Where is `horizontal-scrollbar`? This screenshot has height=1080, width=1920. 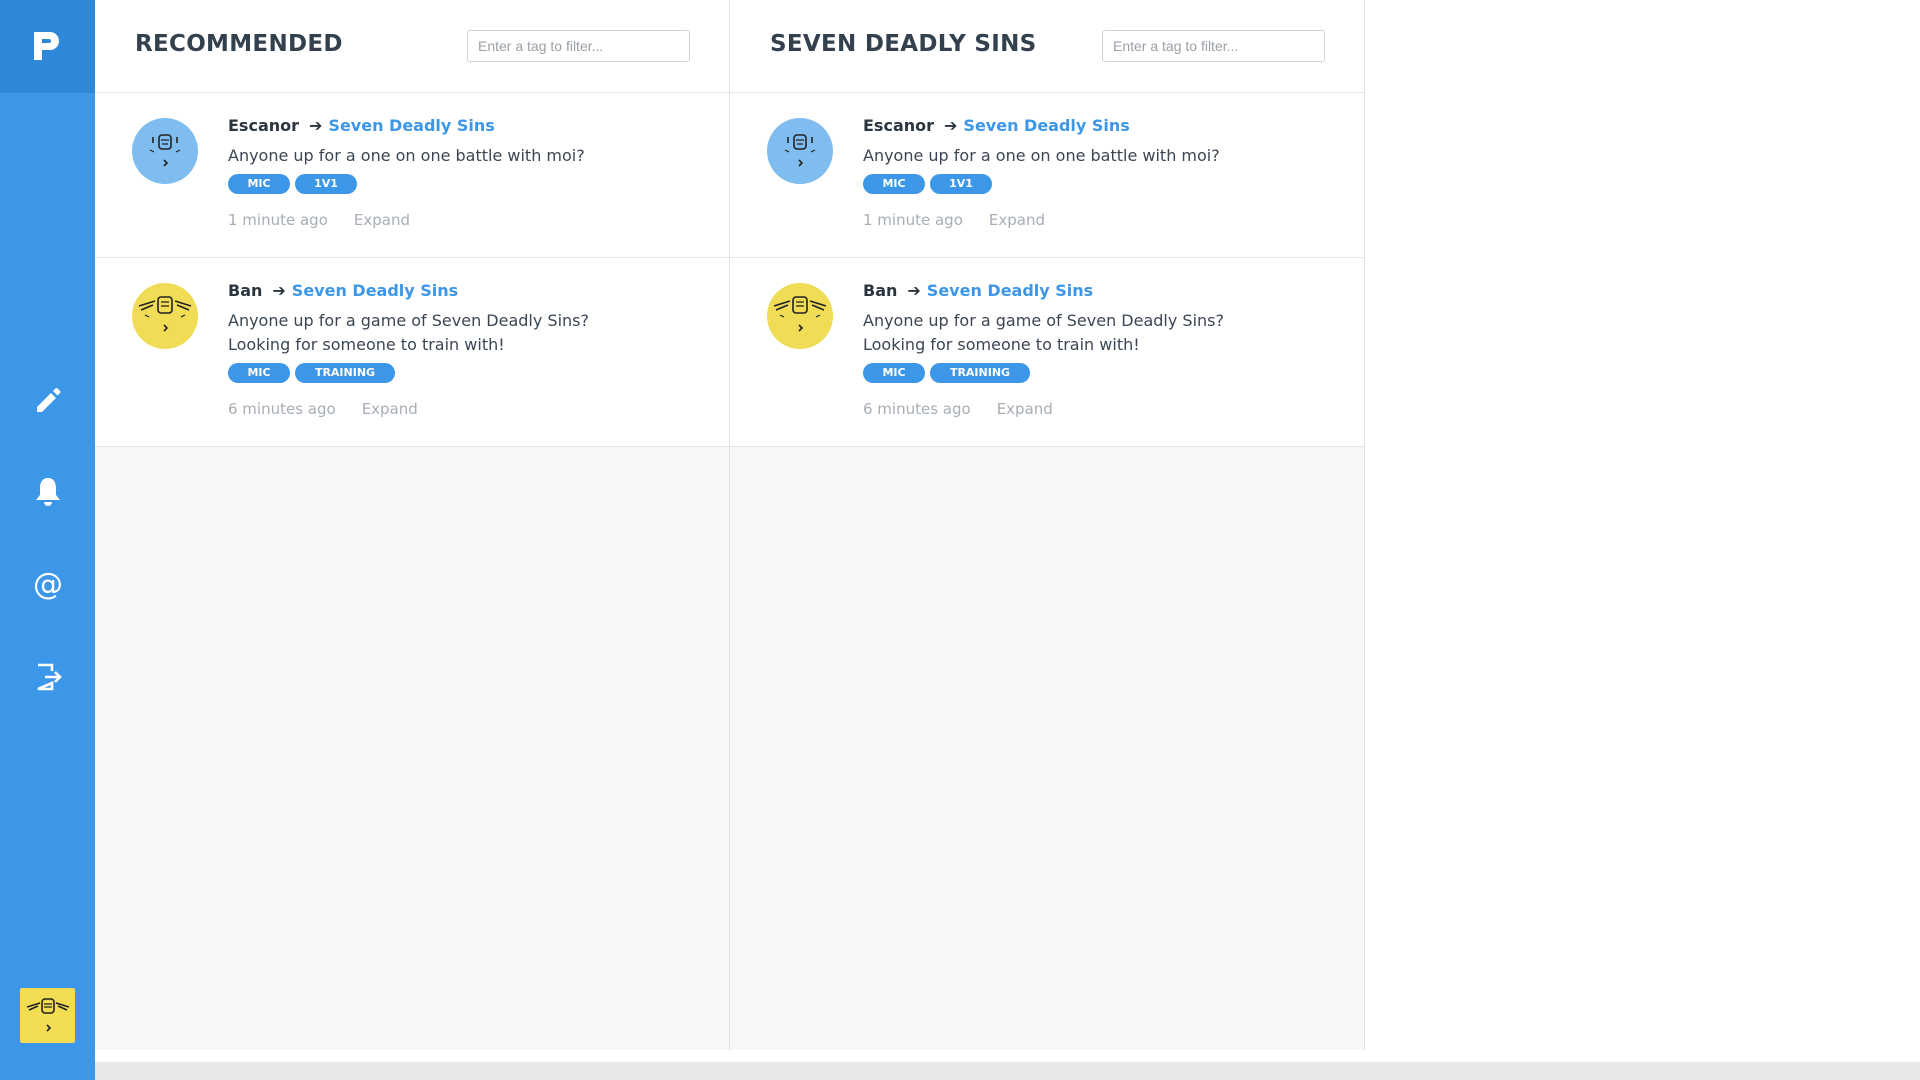 horizontal-scrollbar is located at coordinates (1007, 1071).